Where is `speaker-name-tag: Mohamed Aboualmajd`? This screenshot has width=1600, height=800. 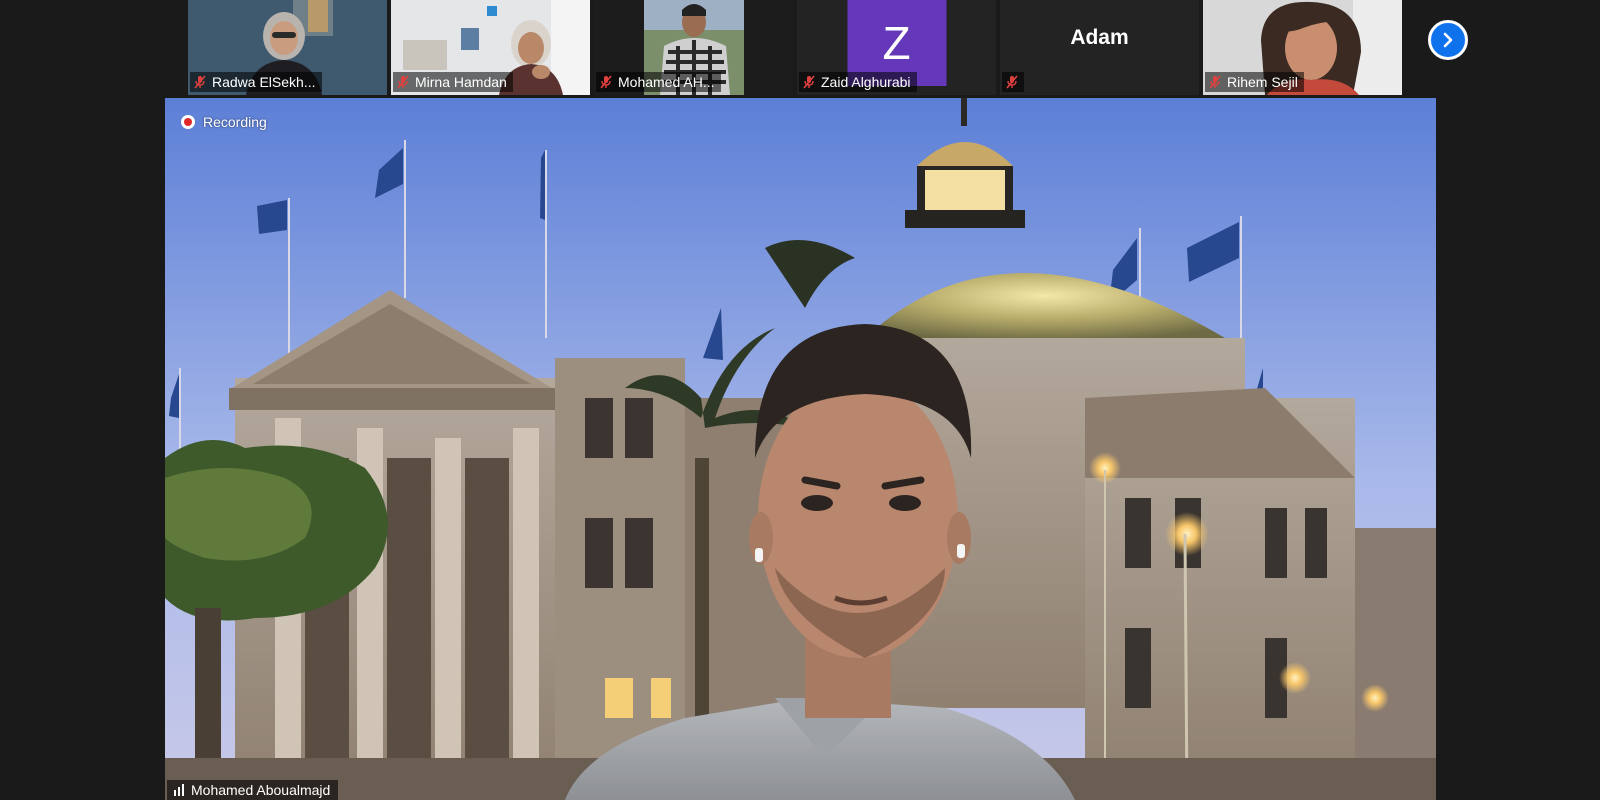
speaker-name-tag: Mohamed Aboualmajd is located at coordinates (253, 790).